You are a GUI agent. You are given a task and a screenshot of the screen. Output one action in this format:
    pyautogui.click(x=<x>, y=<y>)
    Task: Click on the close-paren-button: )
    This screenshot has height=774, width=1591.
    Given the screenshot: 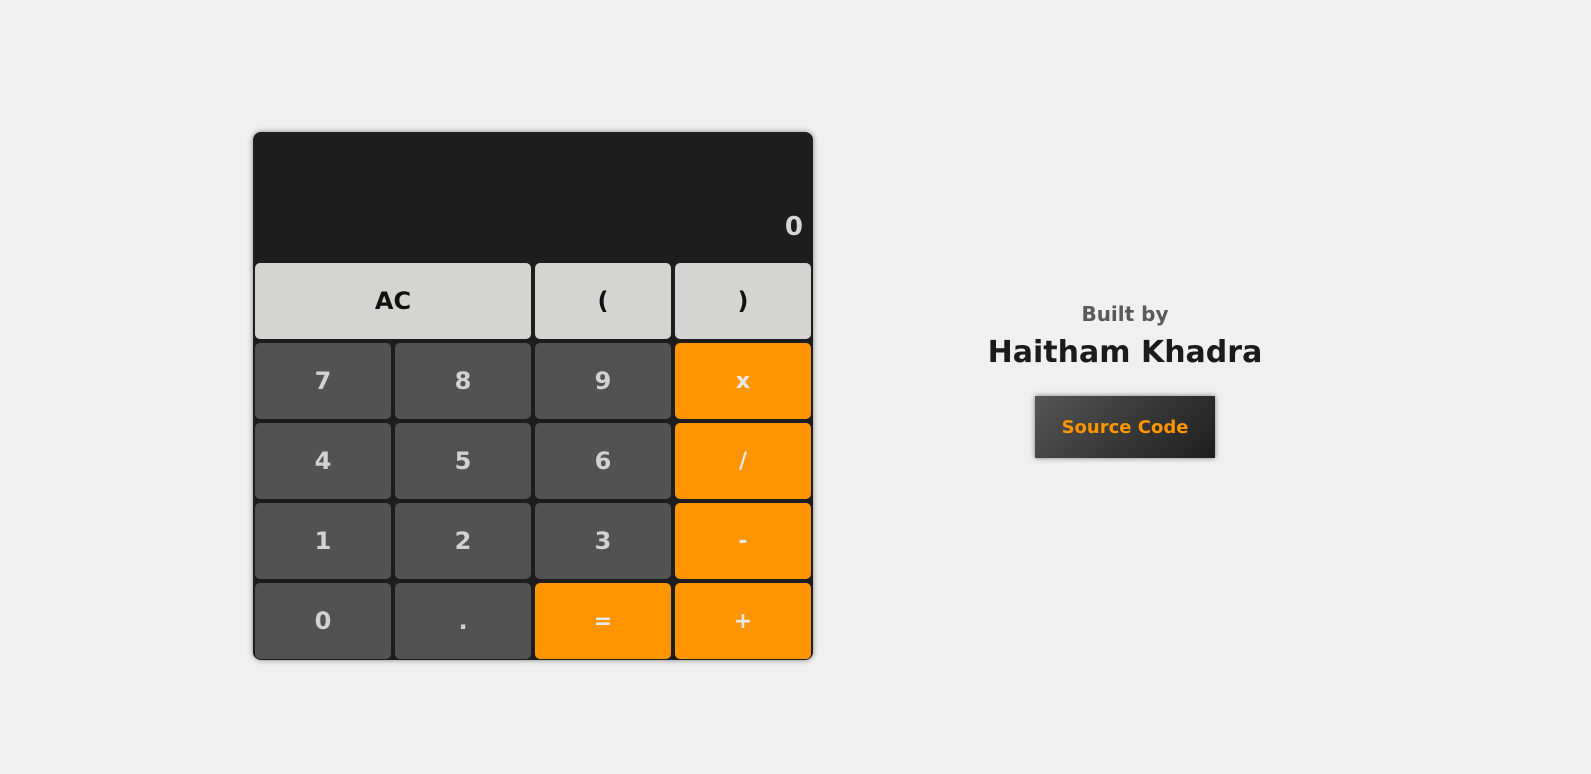 What is the action you would take?
    pyautogui.click(x=743, y=301)
    